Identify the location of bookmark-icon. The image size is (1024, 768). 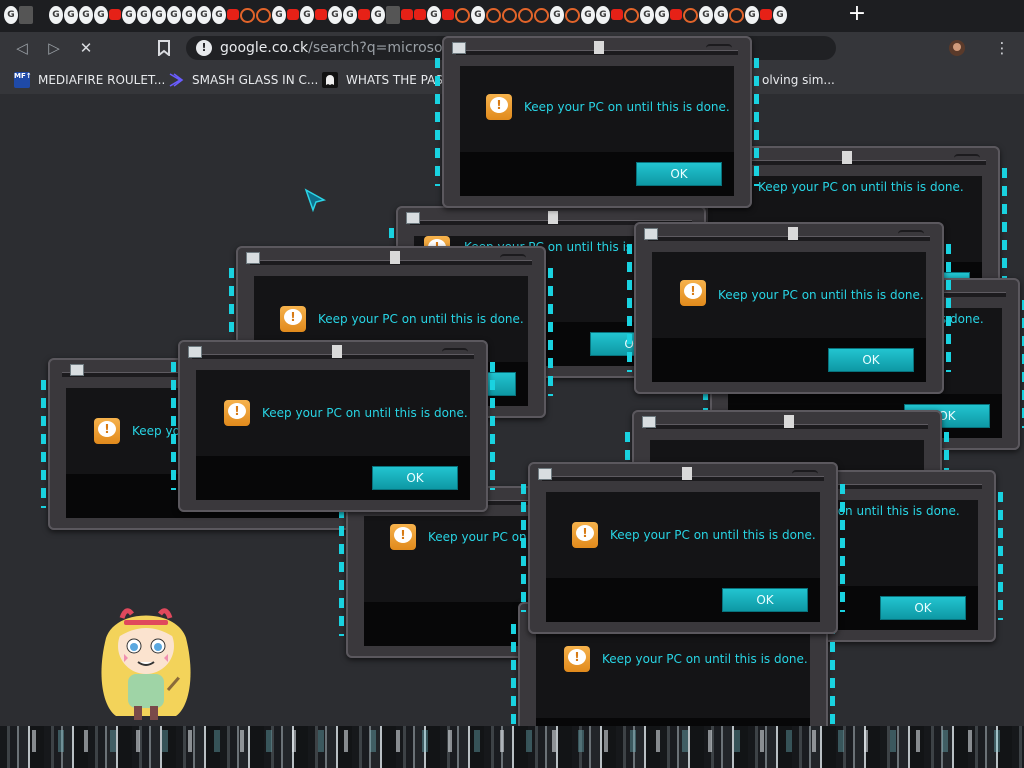
(164, 49).